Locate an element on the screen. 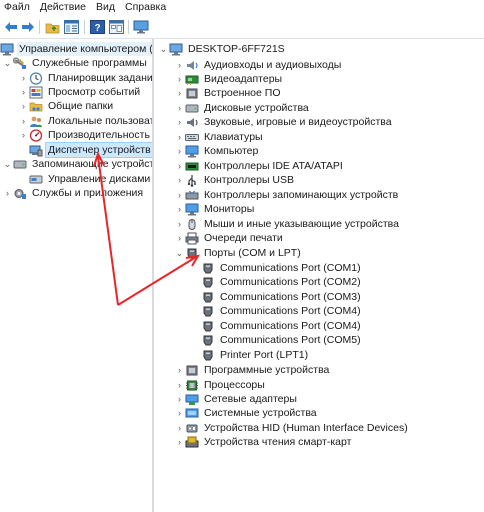 This screenshot has height=512, width=484. port-item-com1: Communications Port (COM1) is located at coordinates (276, 268).